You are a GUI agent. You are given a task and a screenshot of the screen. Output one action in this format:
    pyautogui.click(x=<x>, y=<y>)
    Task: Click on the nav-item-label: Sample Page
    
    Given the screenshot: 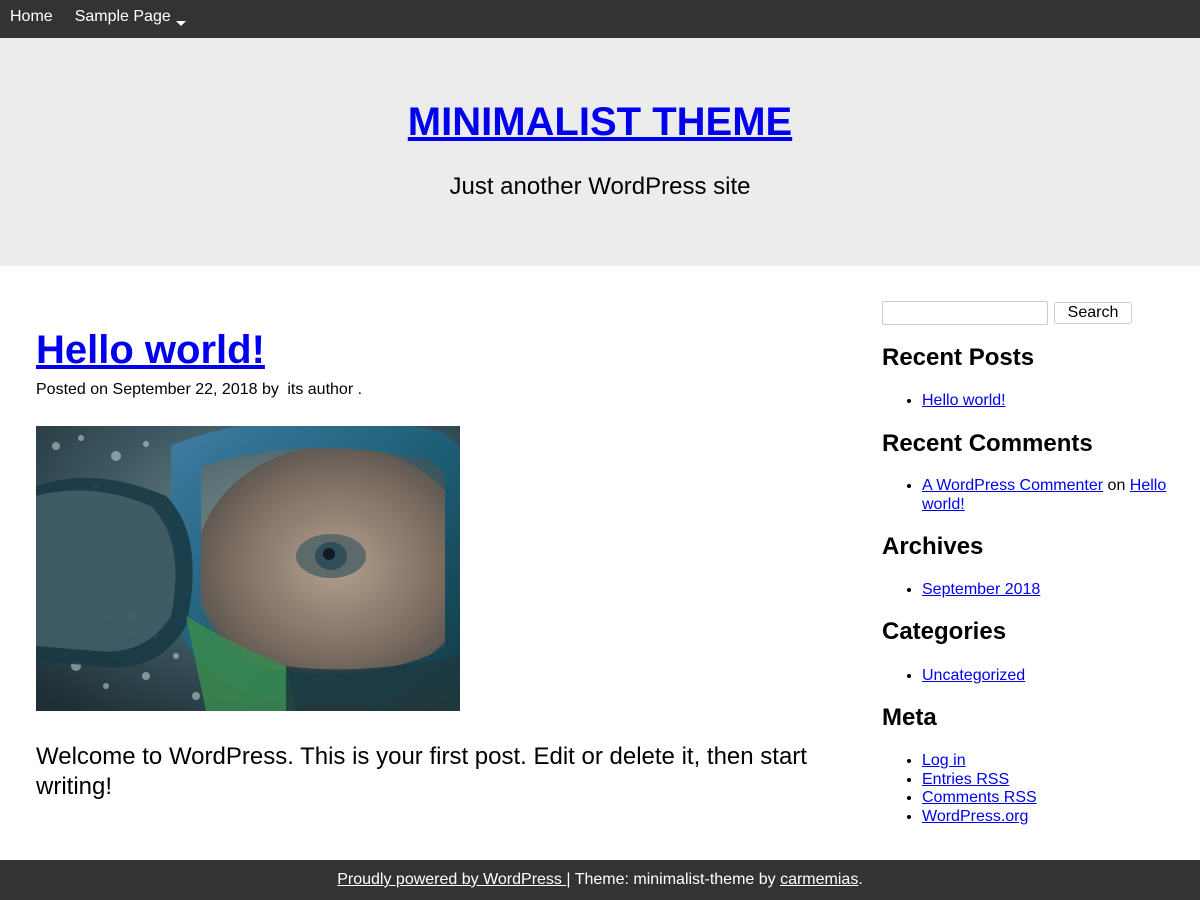 What is the action you would take?
    pyautogui.click(x=122, y=16)
    